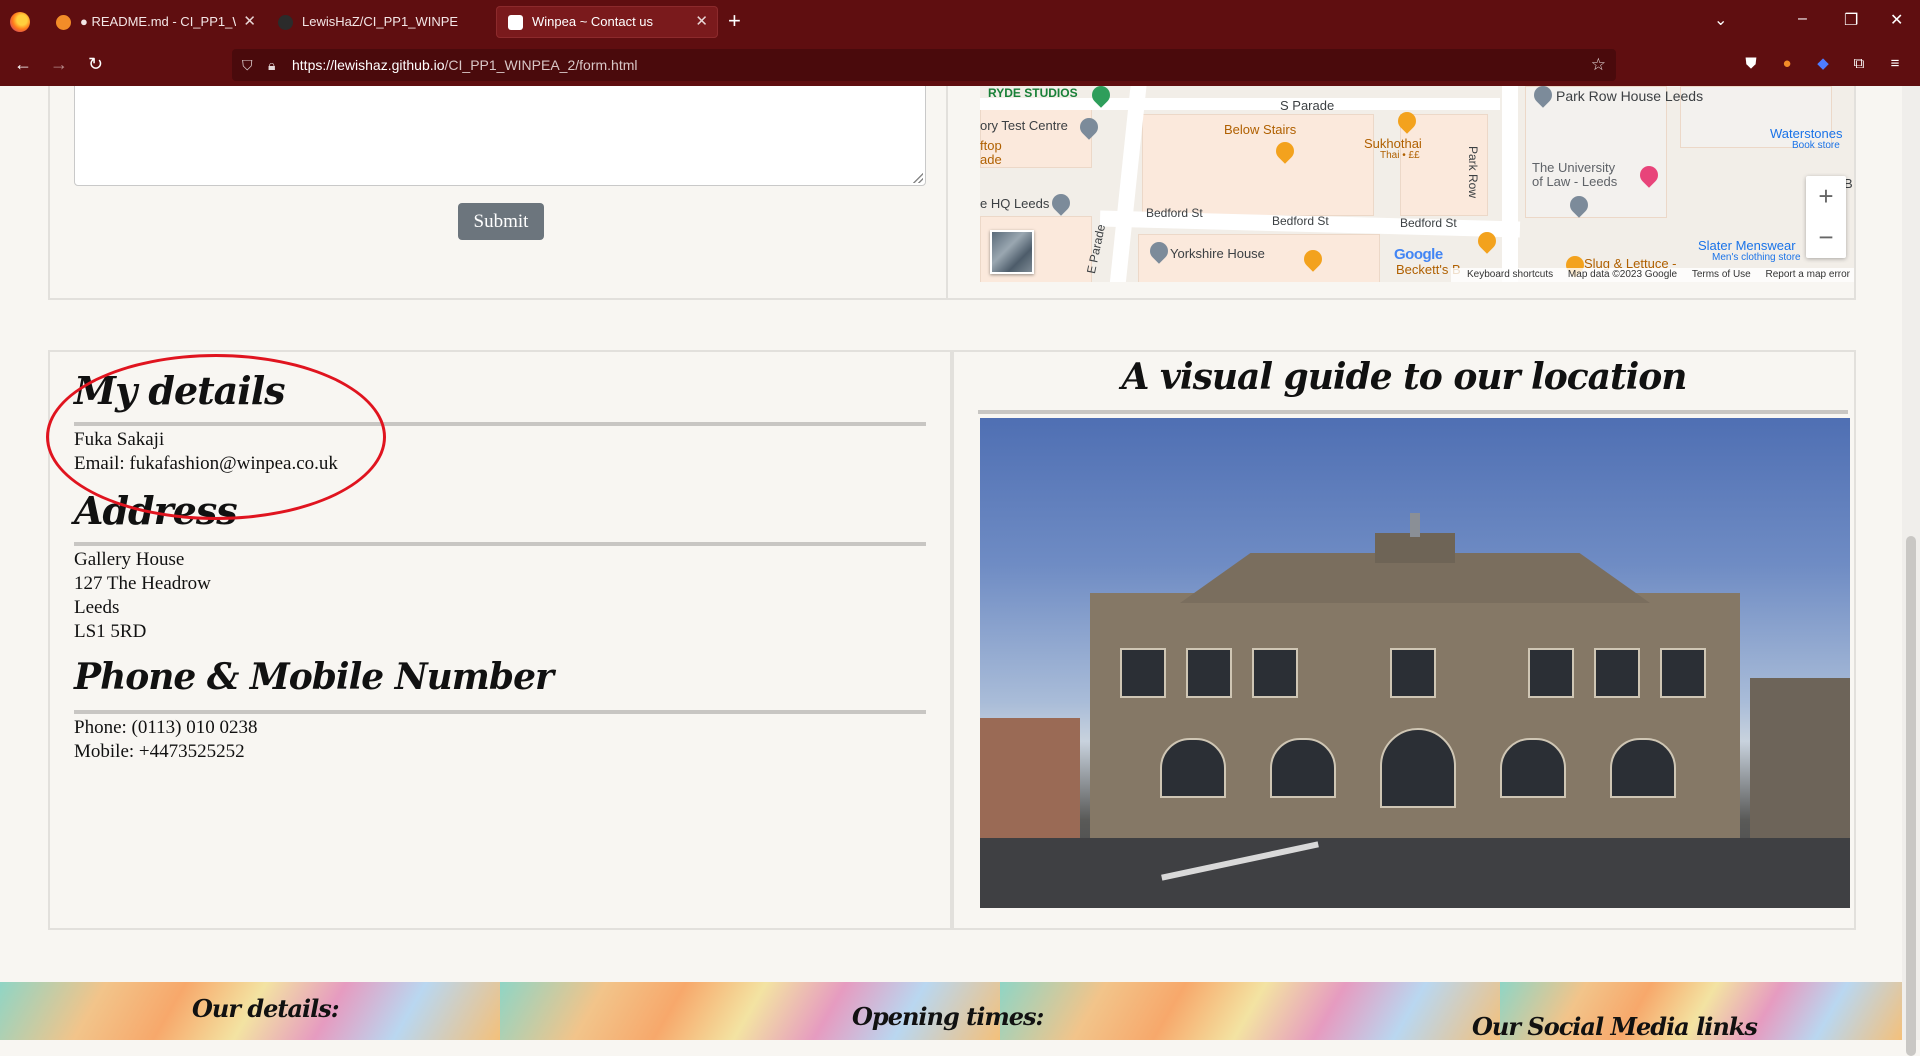 The image size is (1920, 1056). What do you see at coordinates (1896, 20) in the screenshot?
I see `window-close-icon: ✕` at bounding box center [1896, 20].